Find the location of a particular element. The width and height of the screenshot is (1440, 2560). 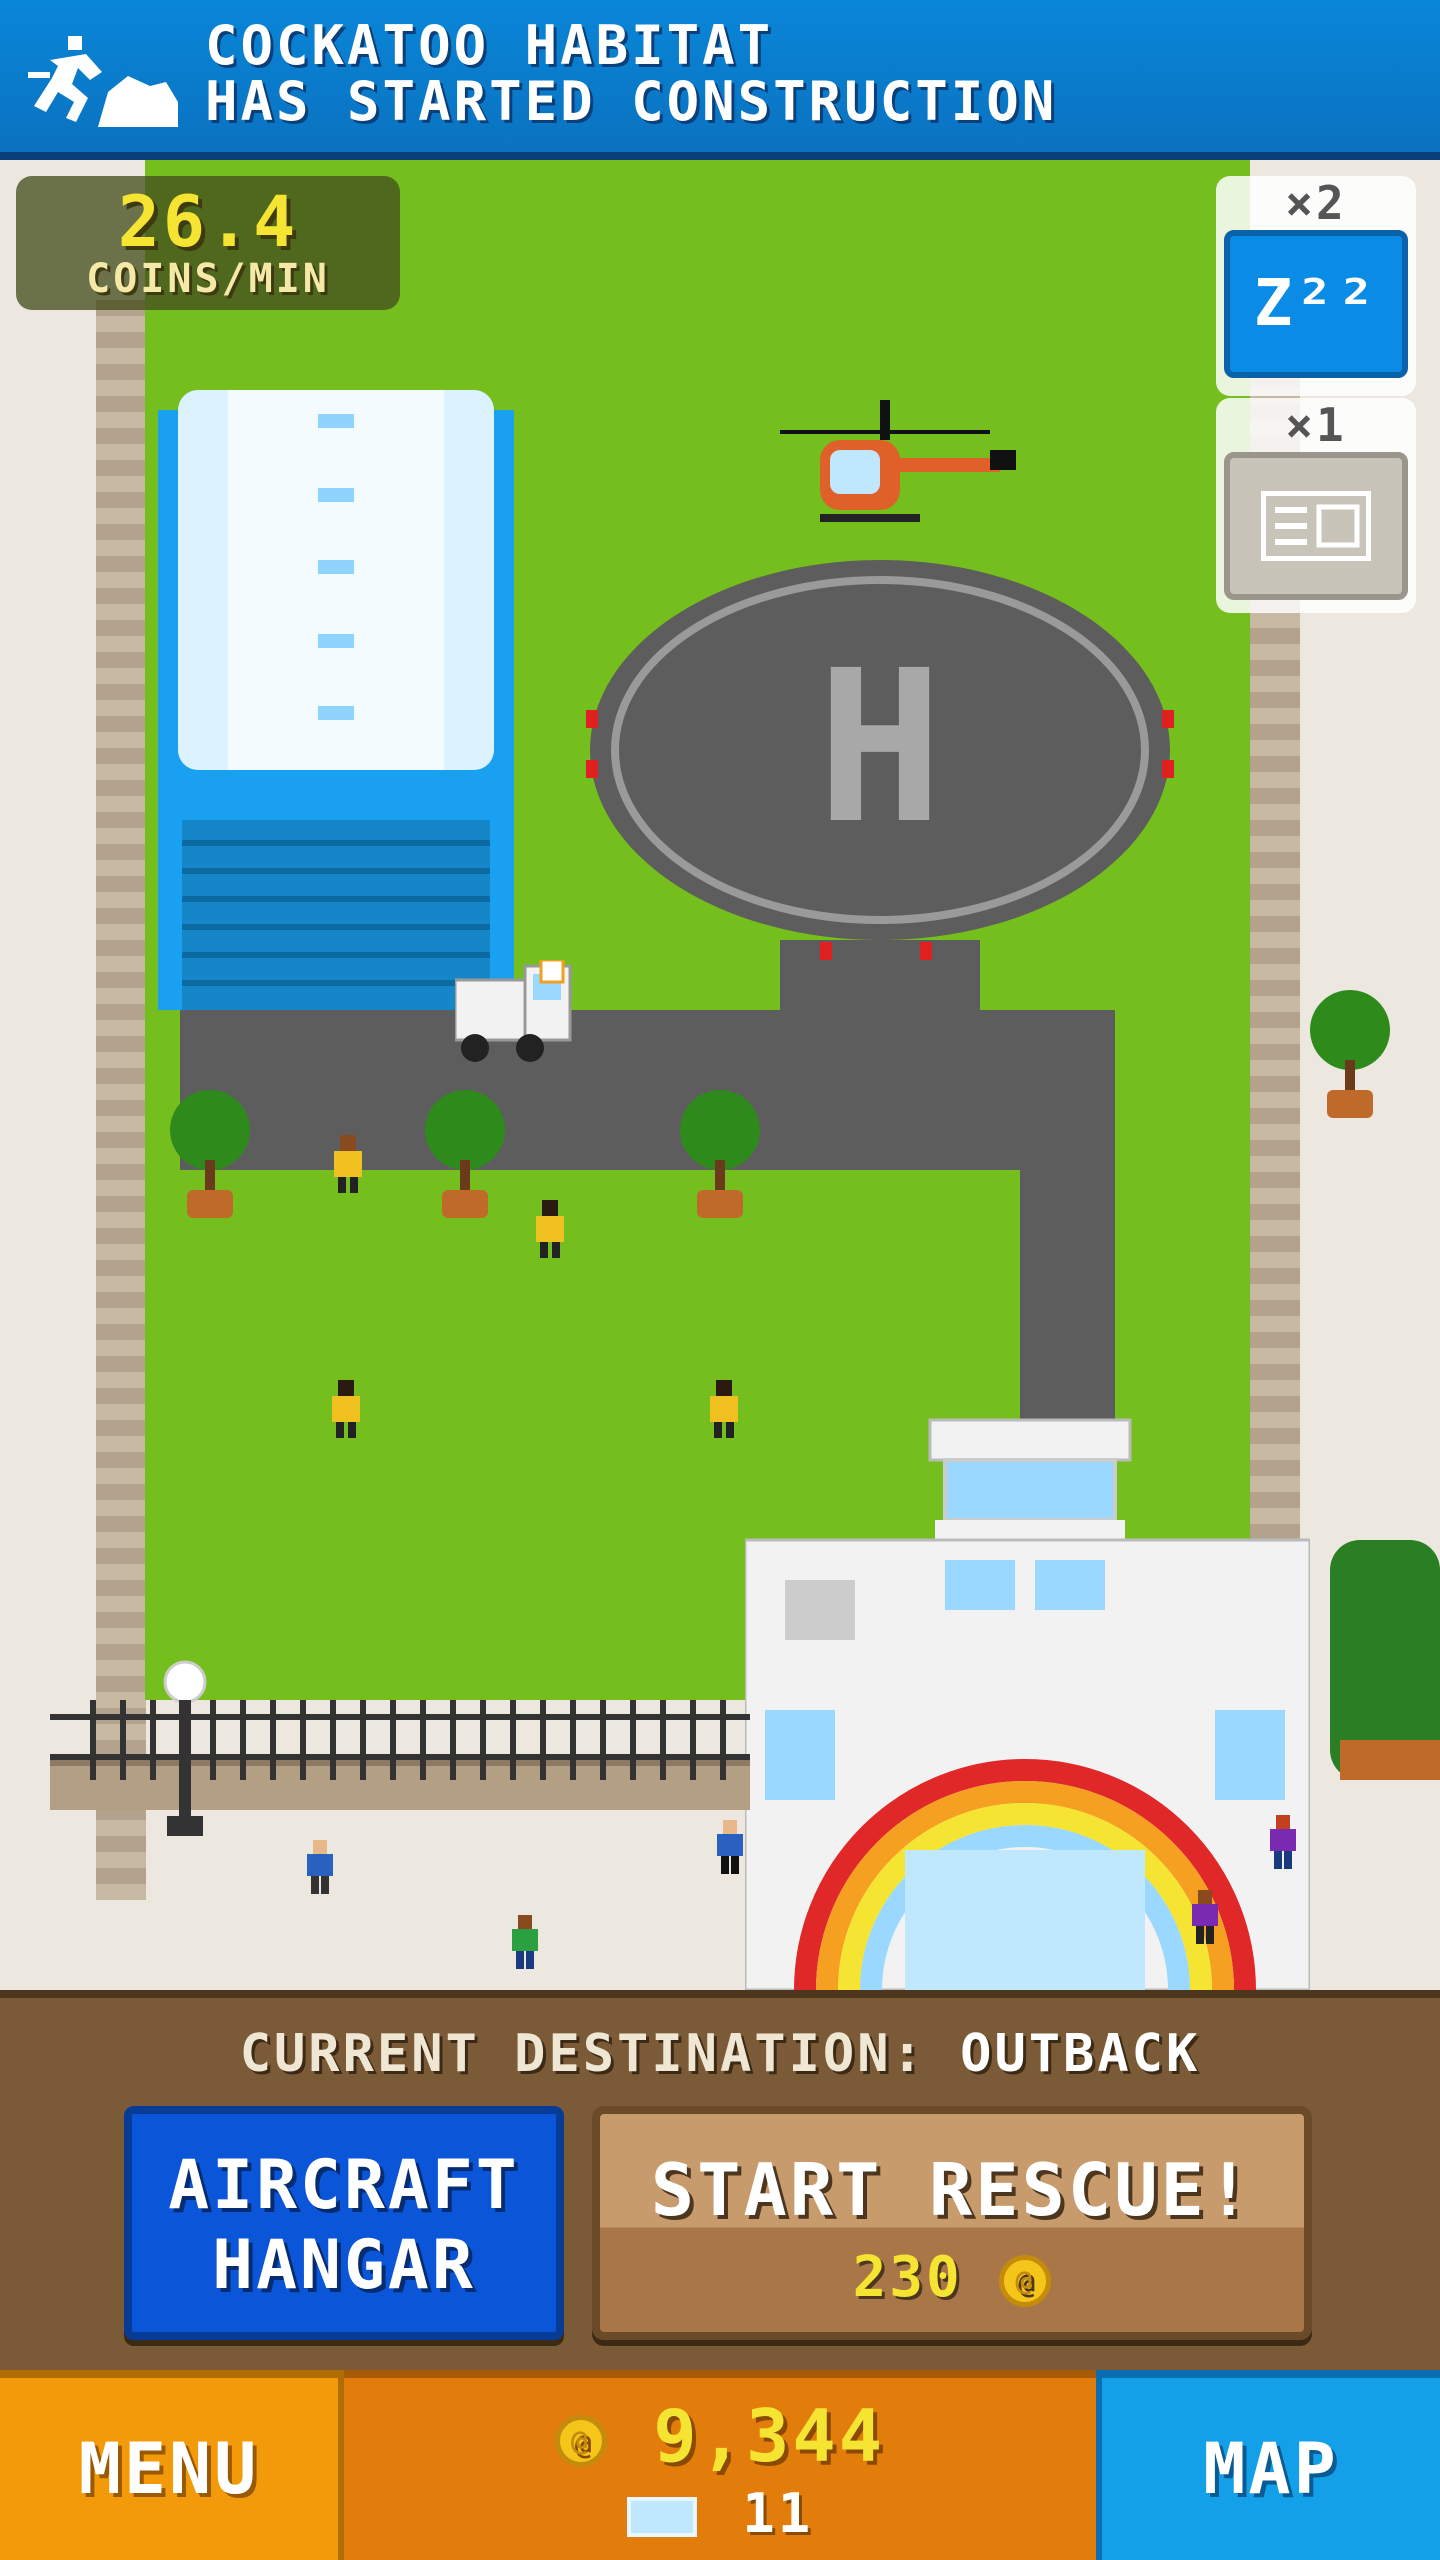

newspaper-icon is located at coordinates (1316, 526).